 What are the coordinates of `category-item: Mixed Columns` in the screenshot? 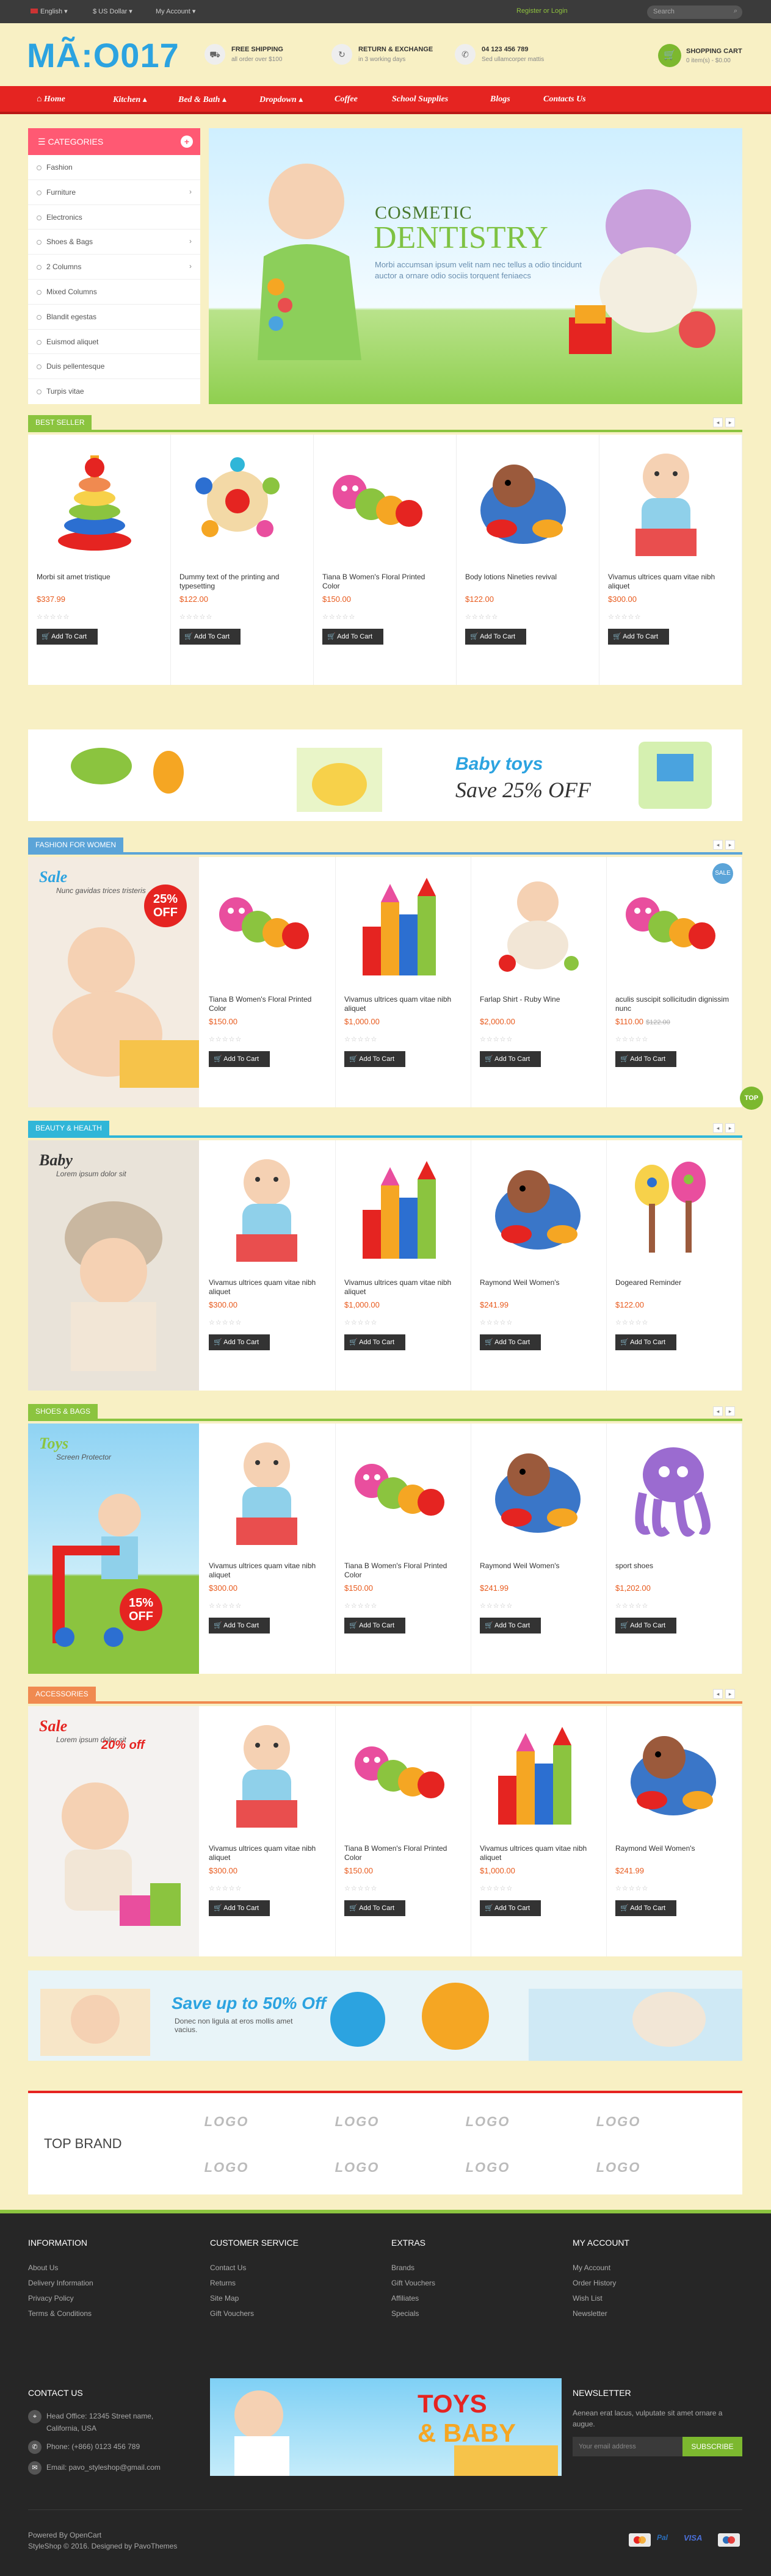 It's located at (114, 292).